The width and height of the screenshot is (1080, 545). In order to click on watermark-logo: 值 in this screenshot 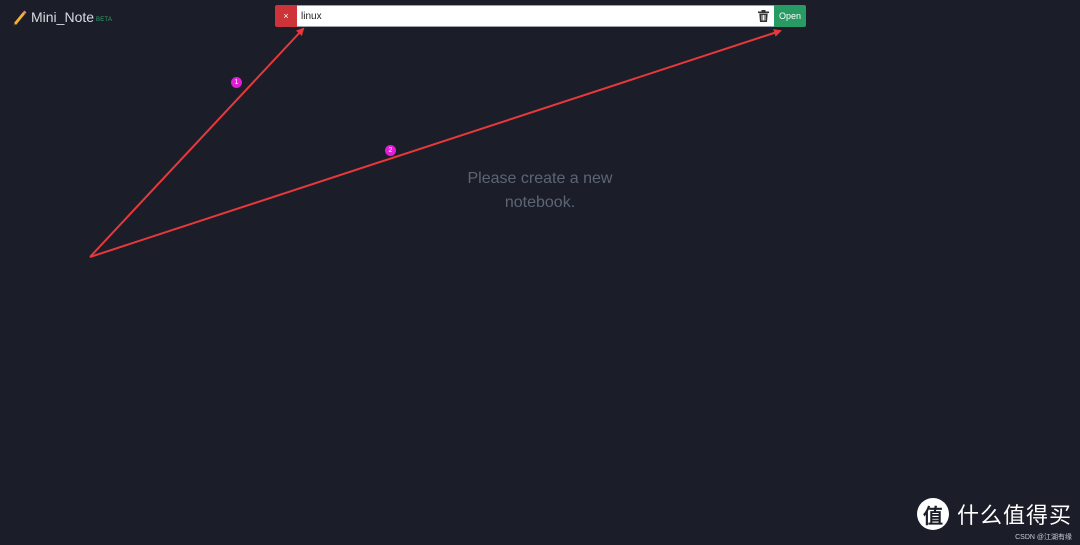, I will do `click(932, 514)`.